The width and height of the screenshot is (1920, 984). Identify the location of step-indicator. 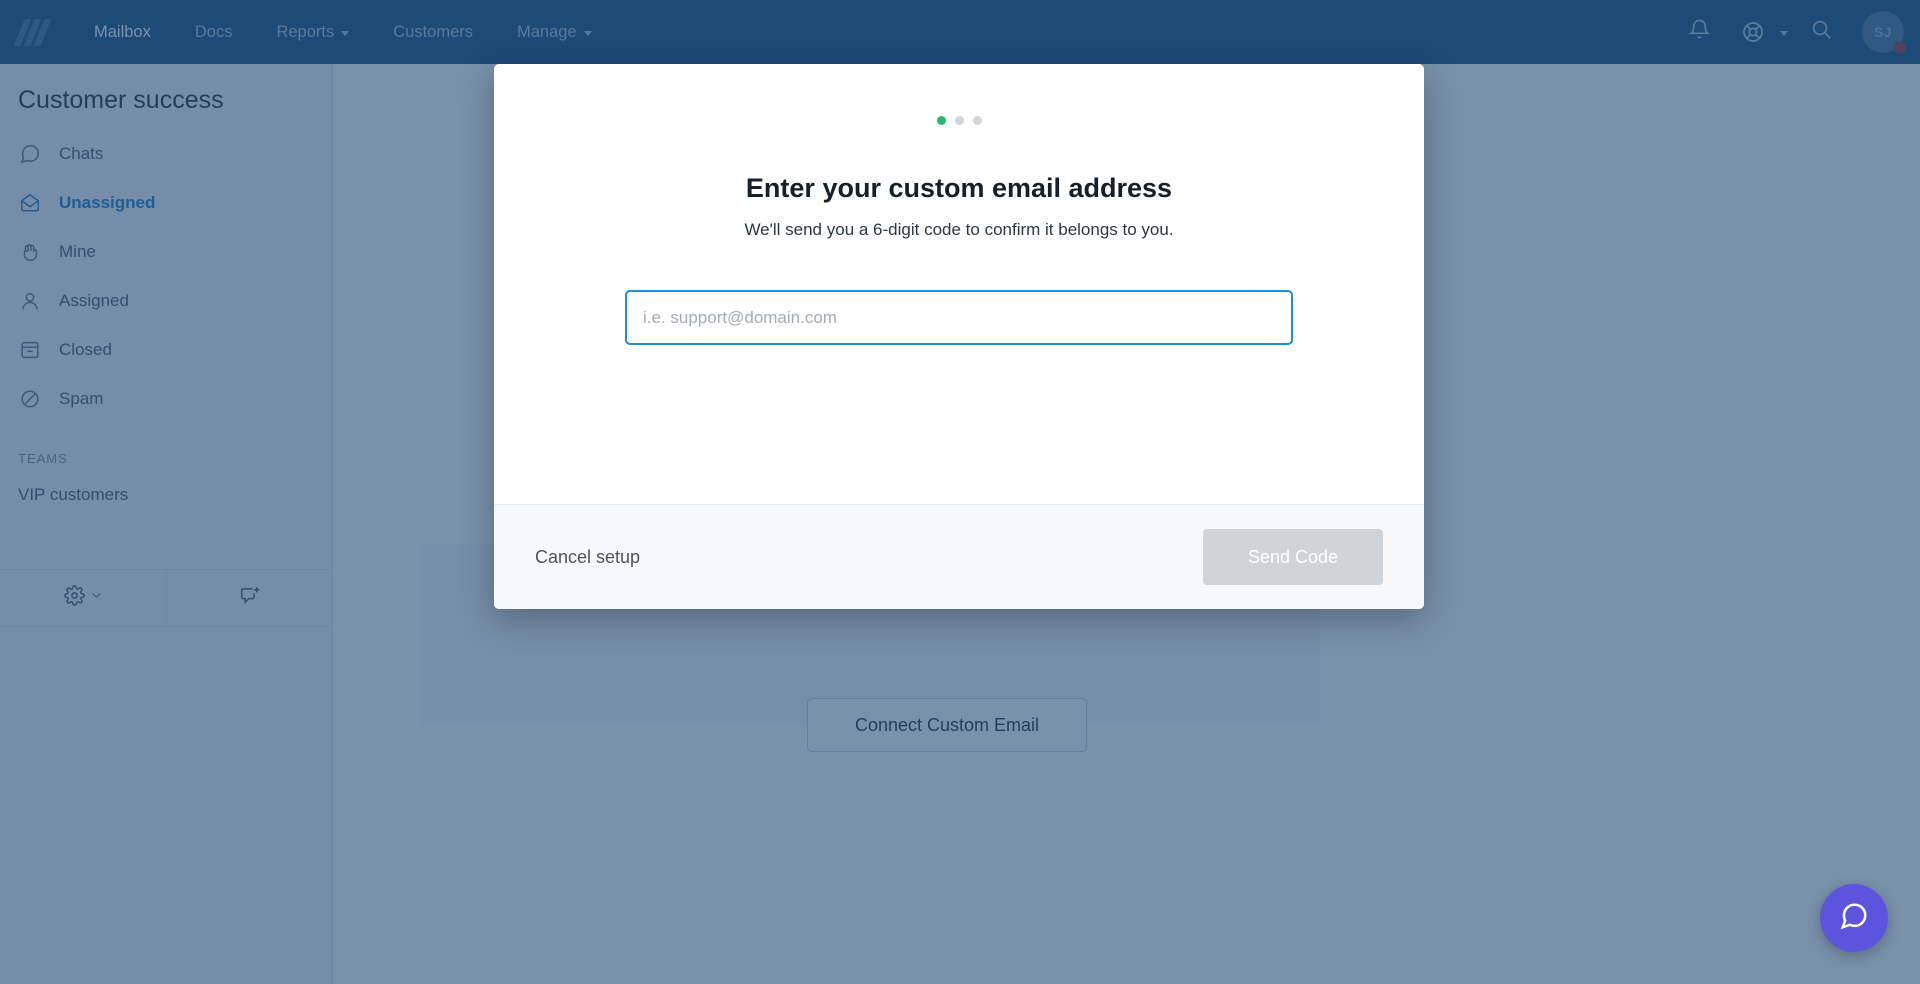
(959, 120).